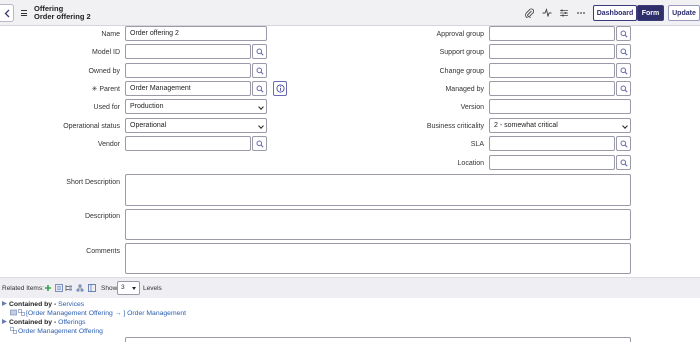 The width and height of the screenshot is (700, 342). Describe the element at coordinates (460, 34) in the screenshot. I see `approval-group-label: Approval group` at that location.